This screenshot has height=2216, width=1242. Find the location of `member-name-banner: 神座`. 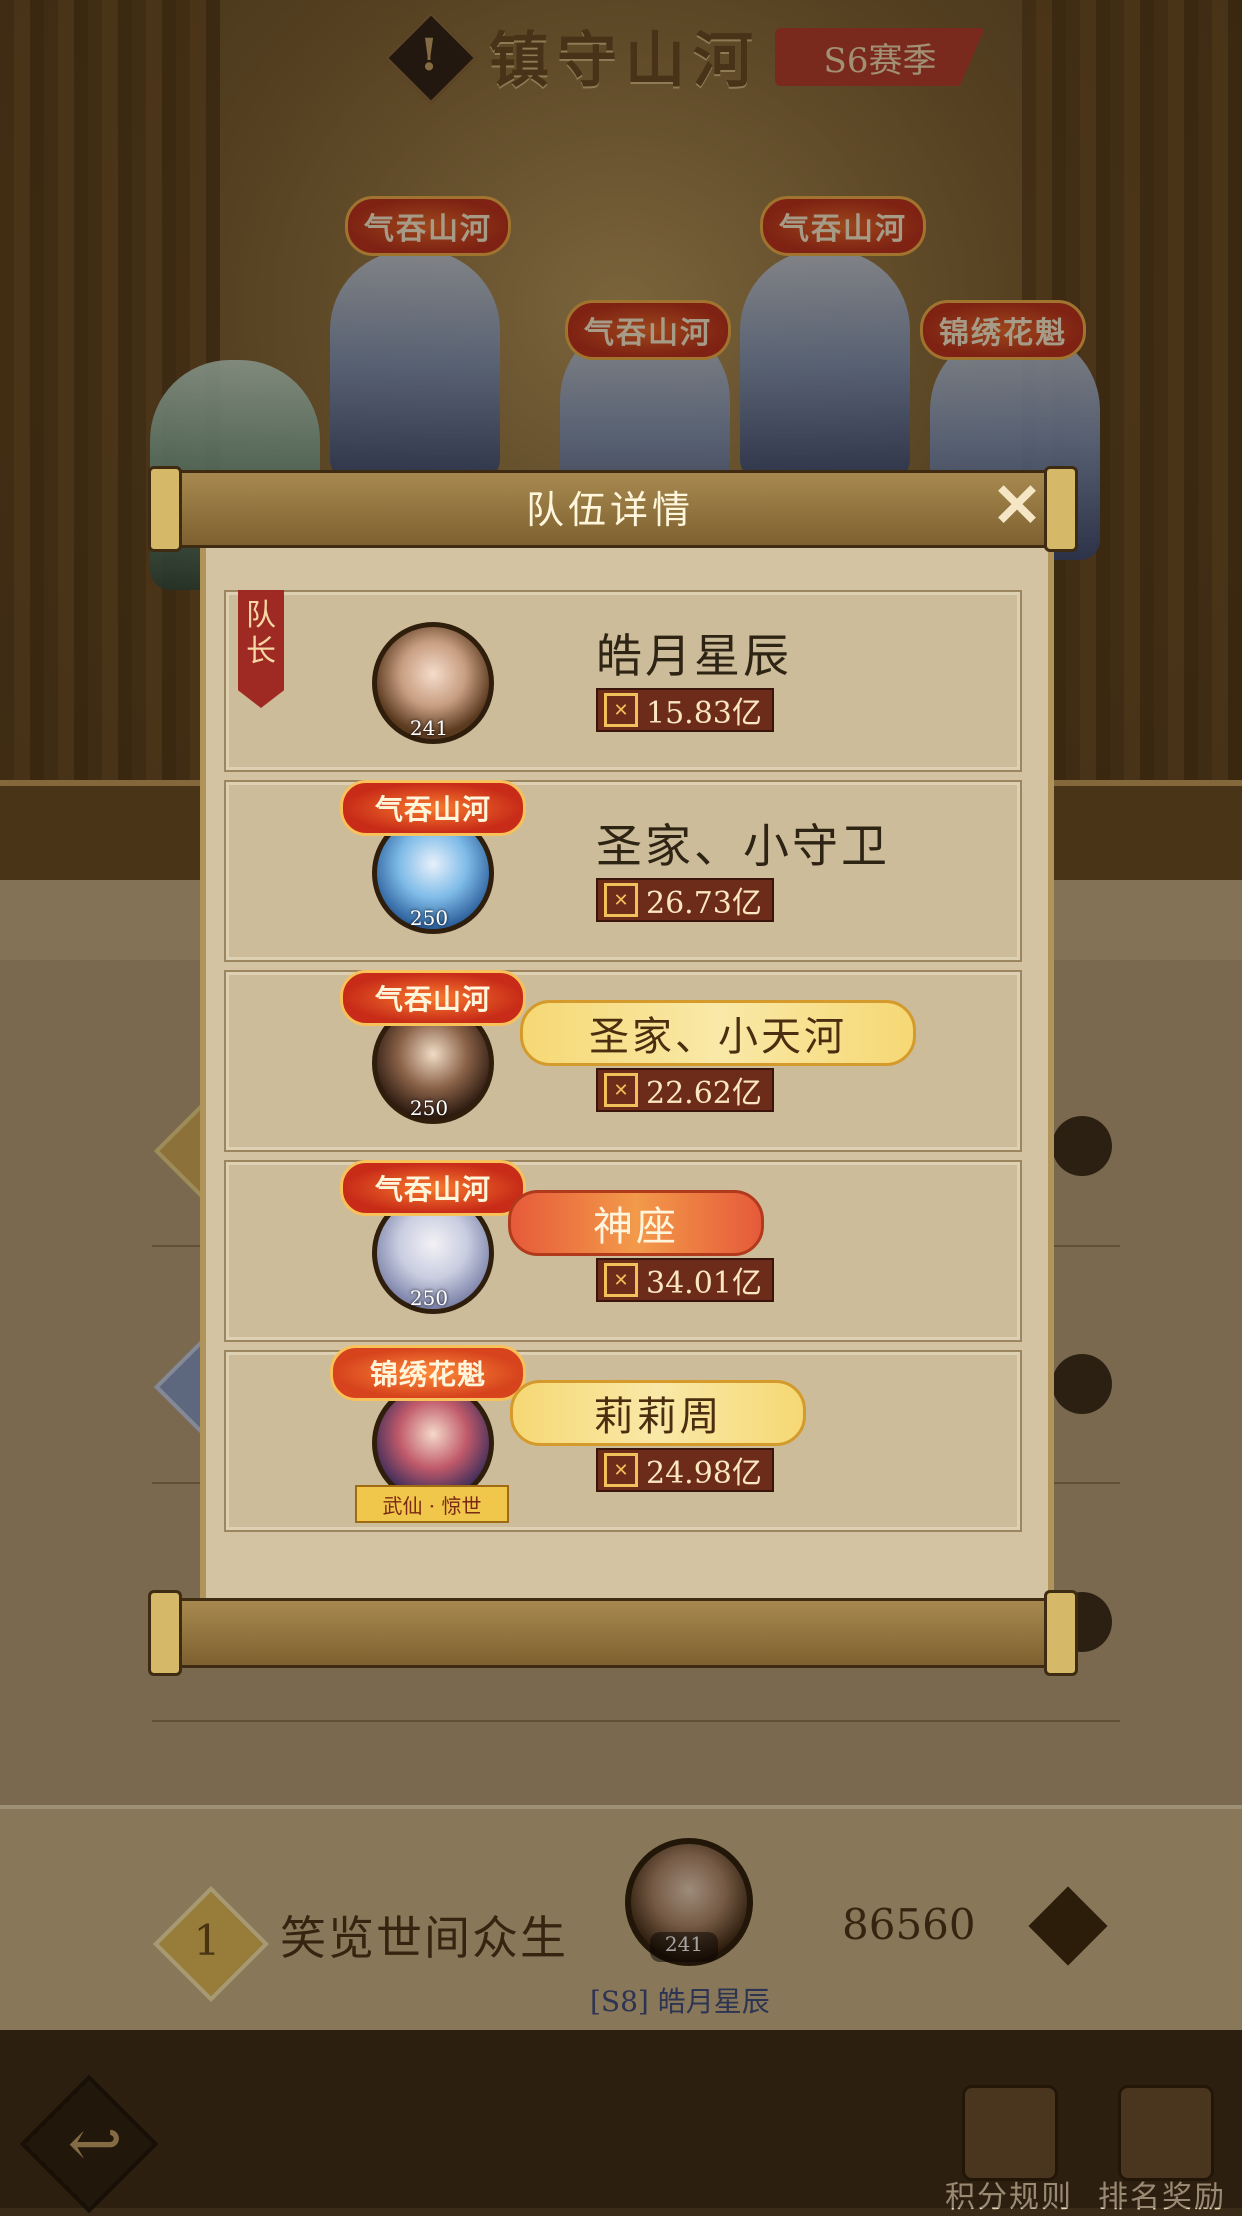

member-name-banner: 神座 is located at coordinates (636, 1223).